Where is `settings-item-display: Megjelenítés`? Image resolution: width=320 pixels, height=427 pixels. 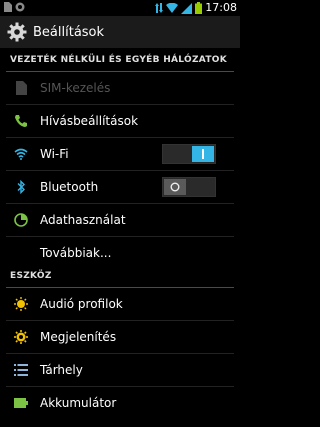 settings-item-display: Megjelenítés is located at coordinates (120, 337).